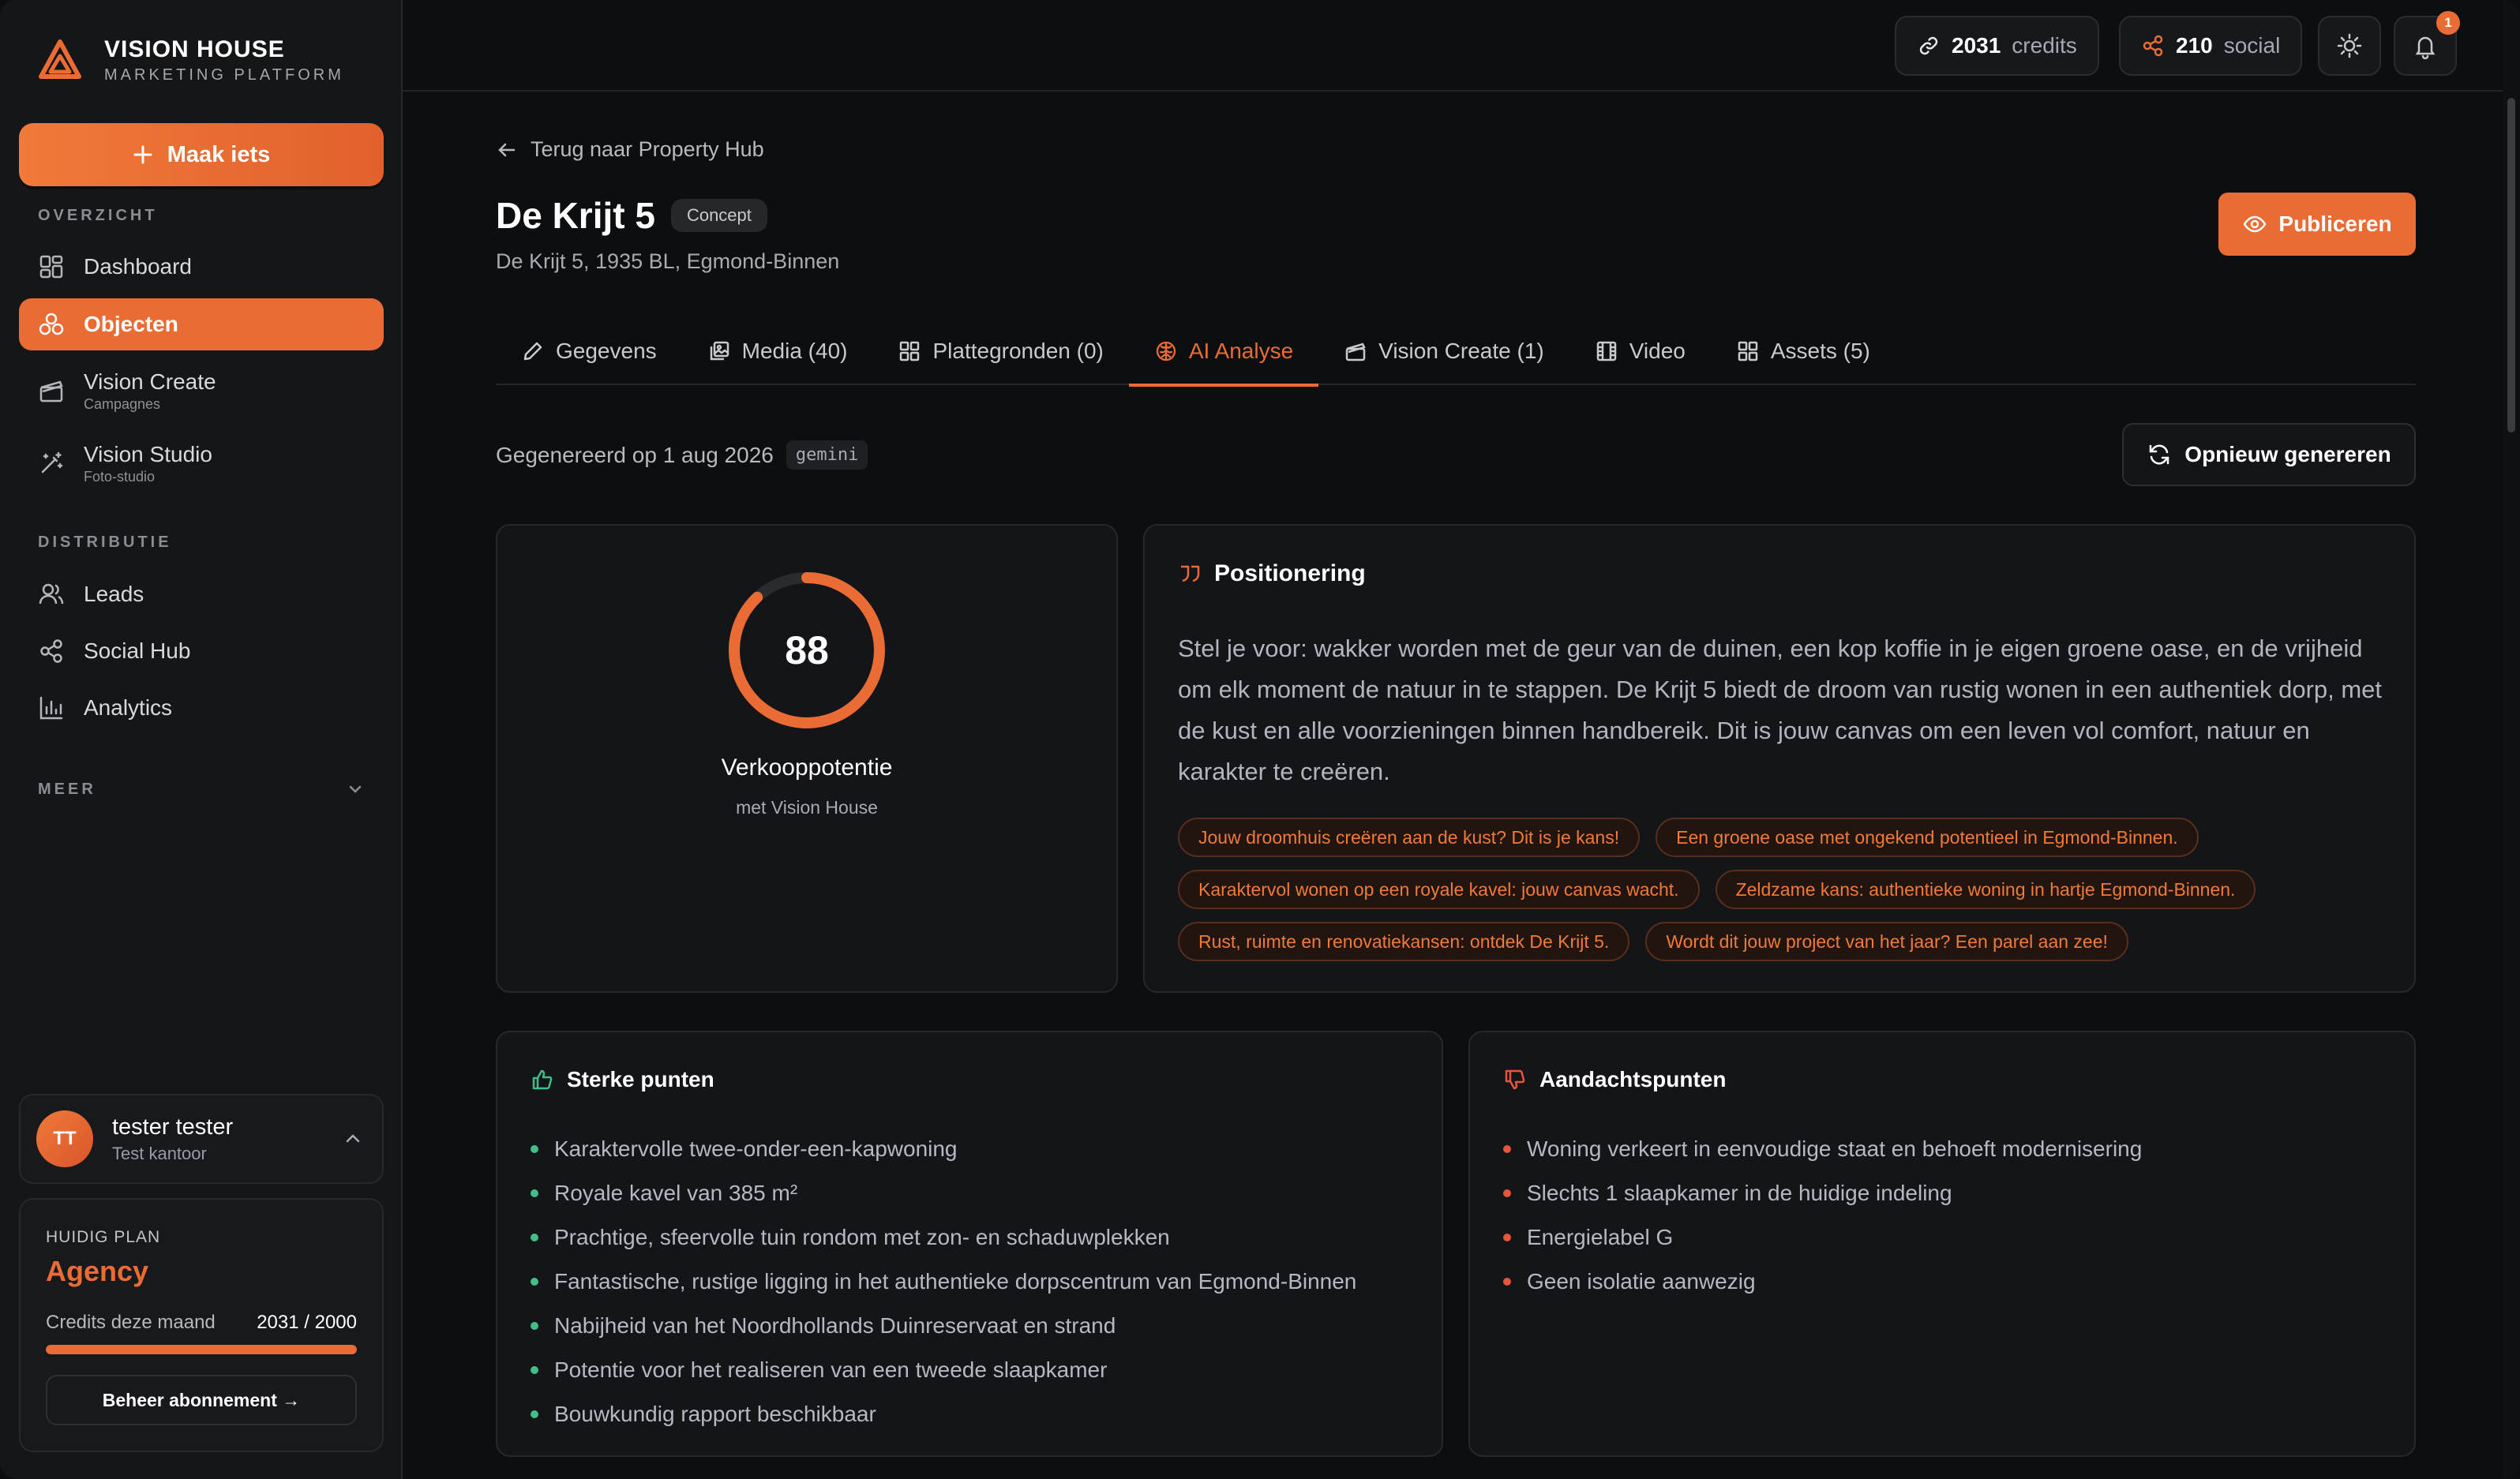 Image resolution: width=2520 pixels, height=1479 pixels. Describe the element at coordinates (131, 324) in the screenshot. I see `sidebar-item-label: Objecten` at that location.